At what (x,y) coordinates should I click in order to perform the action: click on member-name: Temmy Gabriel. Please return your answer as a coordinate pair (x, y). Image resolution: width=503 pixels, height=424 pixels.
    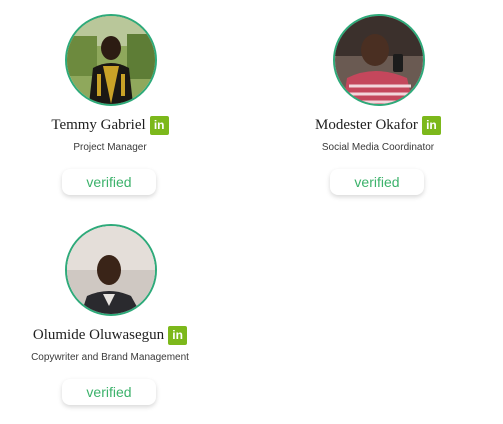
    Looking at the image, I should click on (98, 125).